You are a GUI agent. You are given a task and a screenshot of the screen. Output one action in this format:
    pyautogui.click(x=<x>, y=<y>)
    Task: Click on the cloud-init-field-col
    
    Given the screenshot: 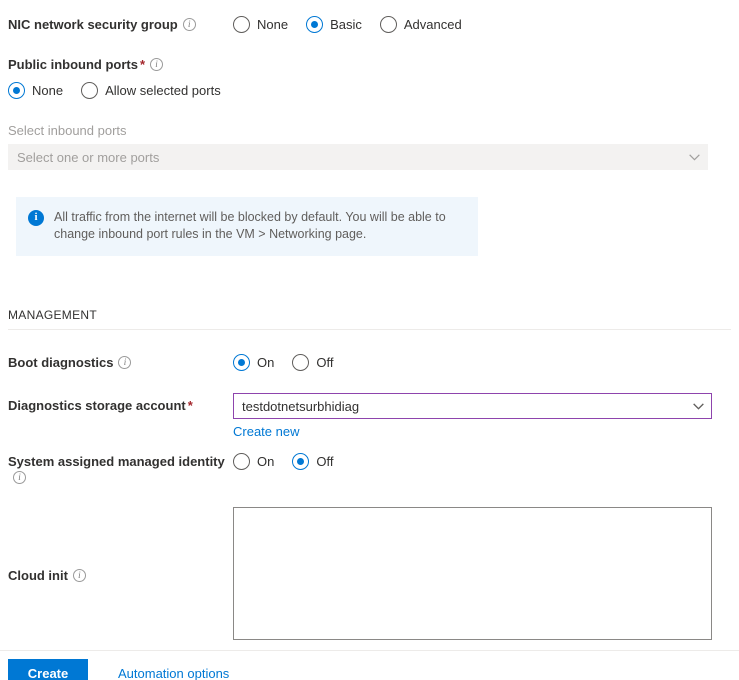 What is the action you would take?
    pyautogui.click(x=482, y=575)
    